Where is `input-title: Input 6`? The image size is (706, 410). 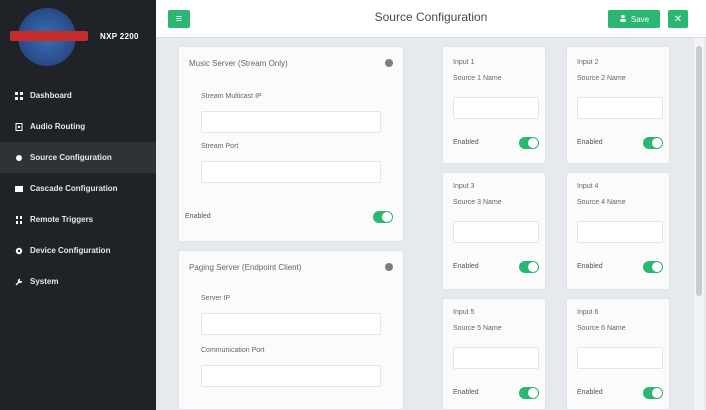
input-title: Input 6 is located at coordinates (588, 312).